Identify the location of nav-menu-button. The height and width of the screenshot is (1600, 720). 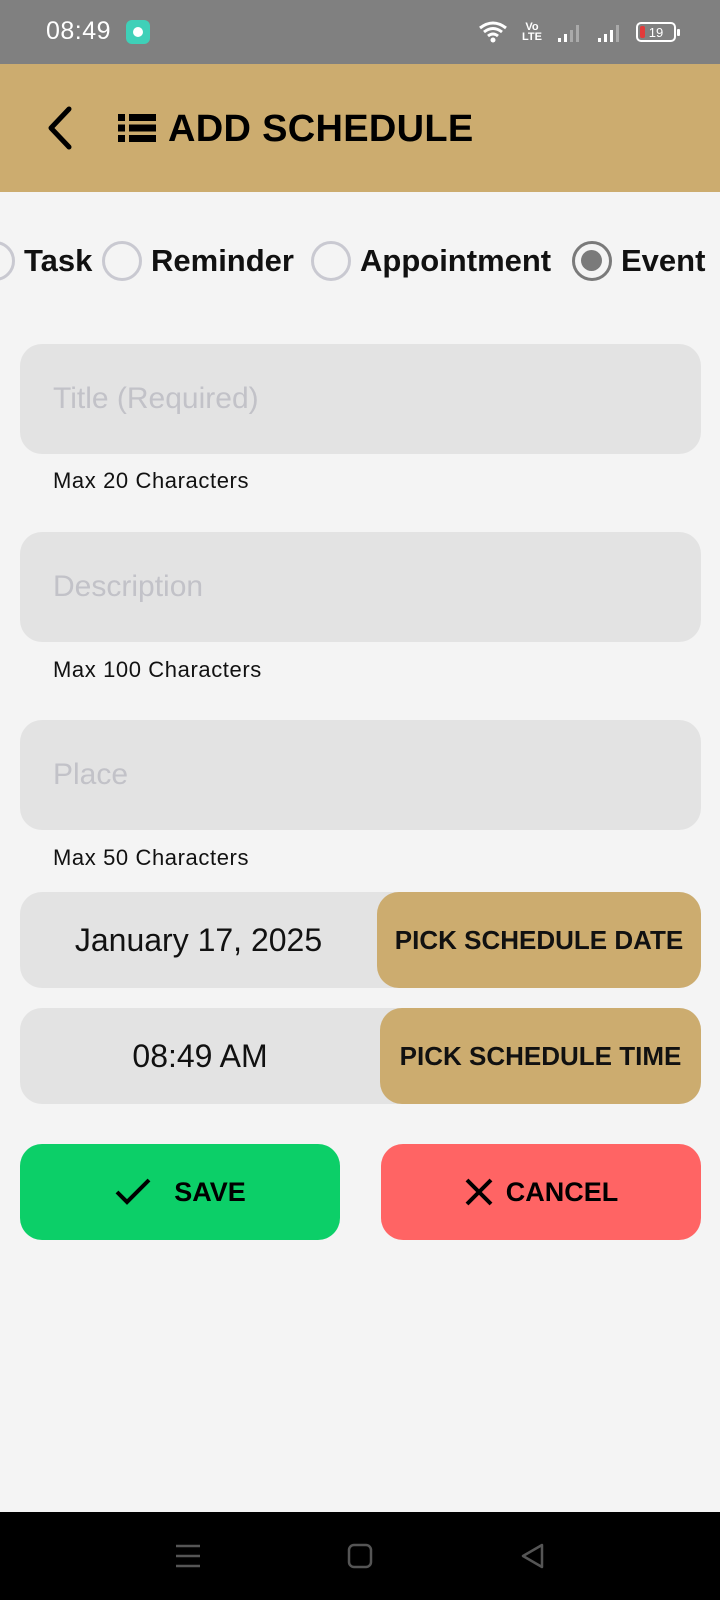
(188, 1556).